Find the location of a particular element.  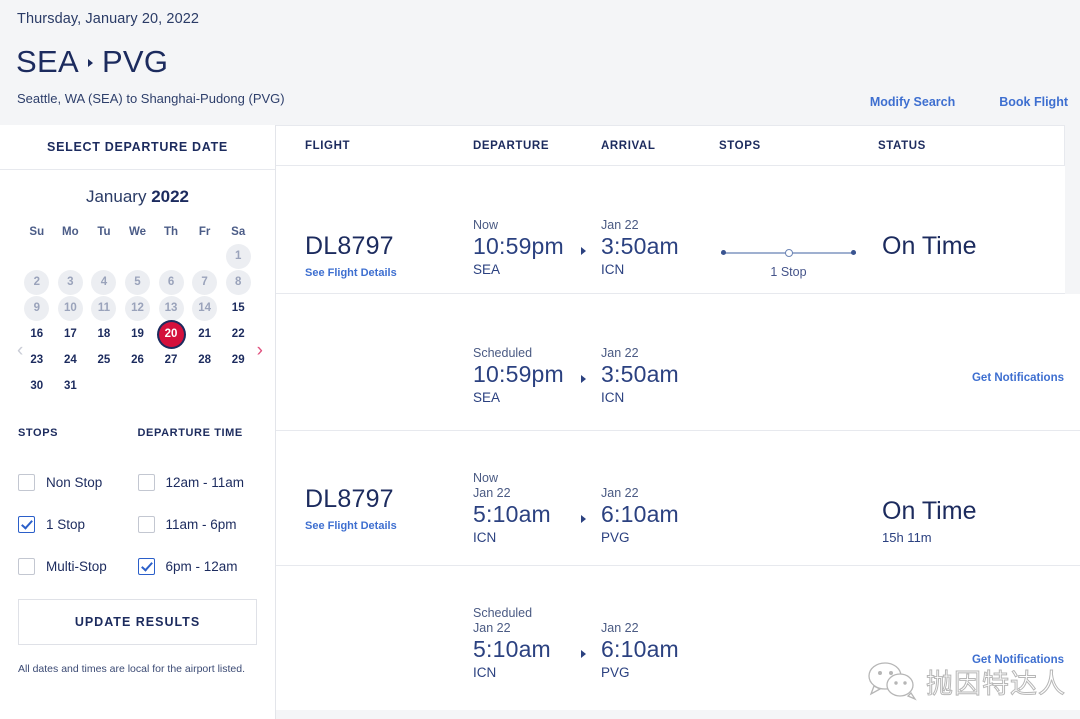

stops-filter-row: 1 Stop is located at coordinates (78, 524).